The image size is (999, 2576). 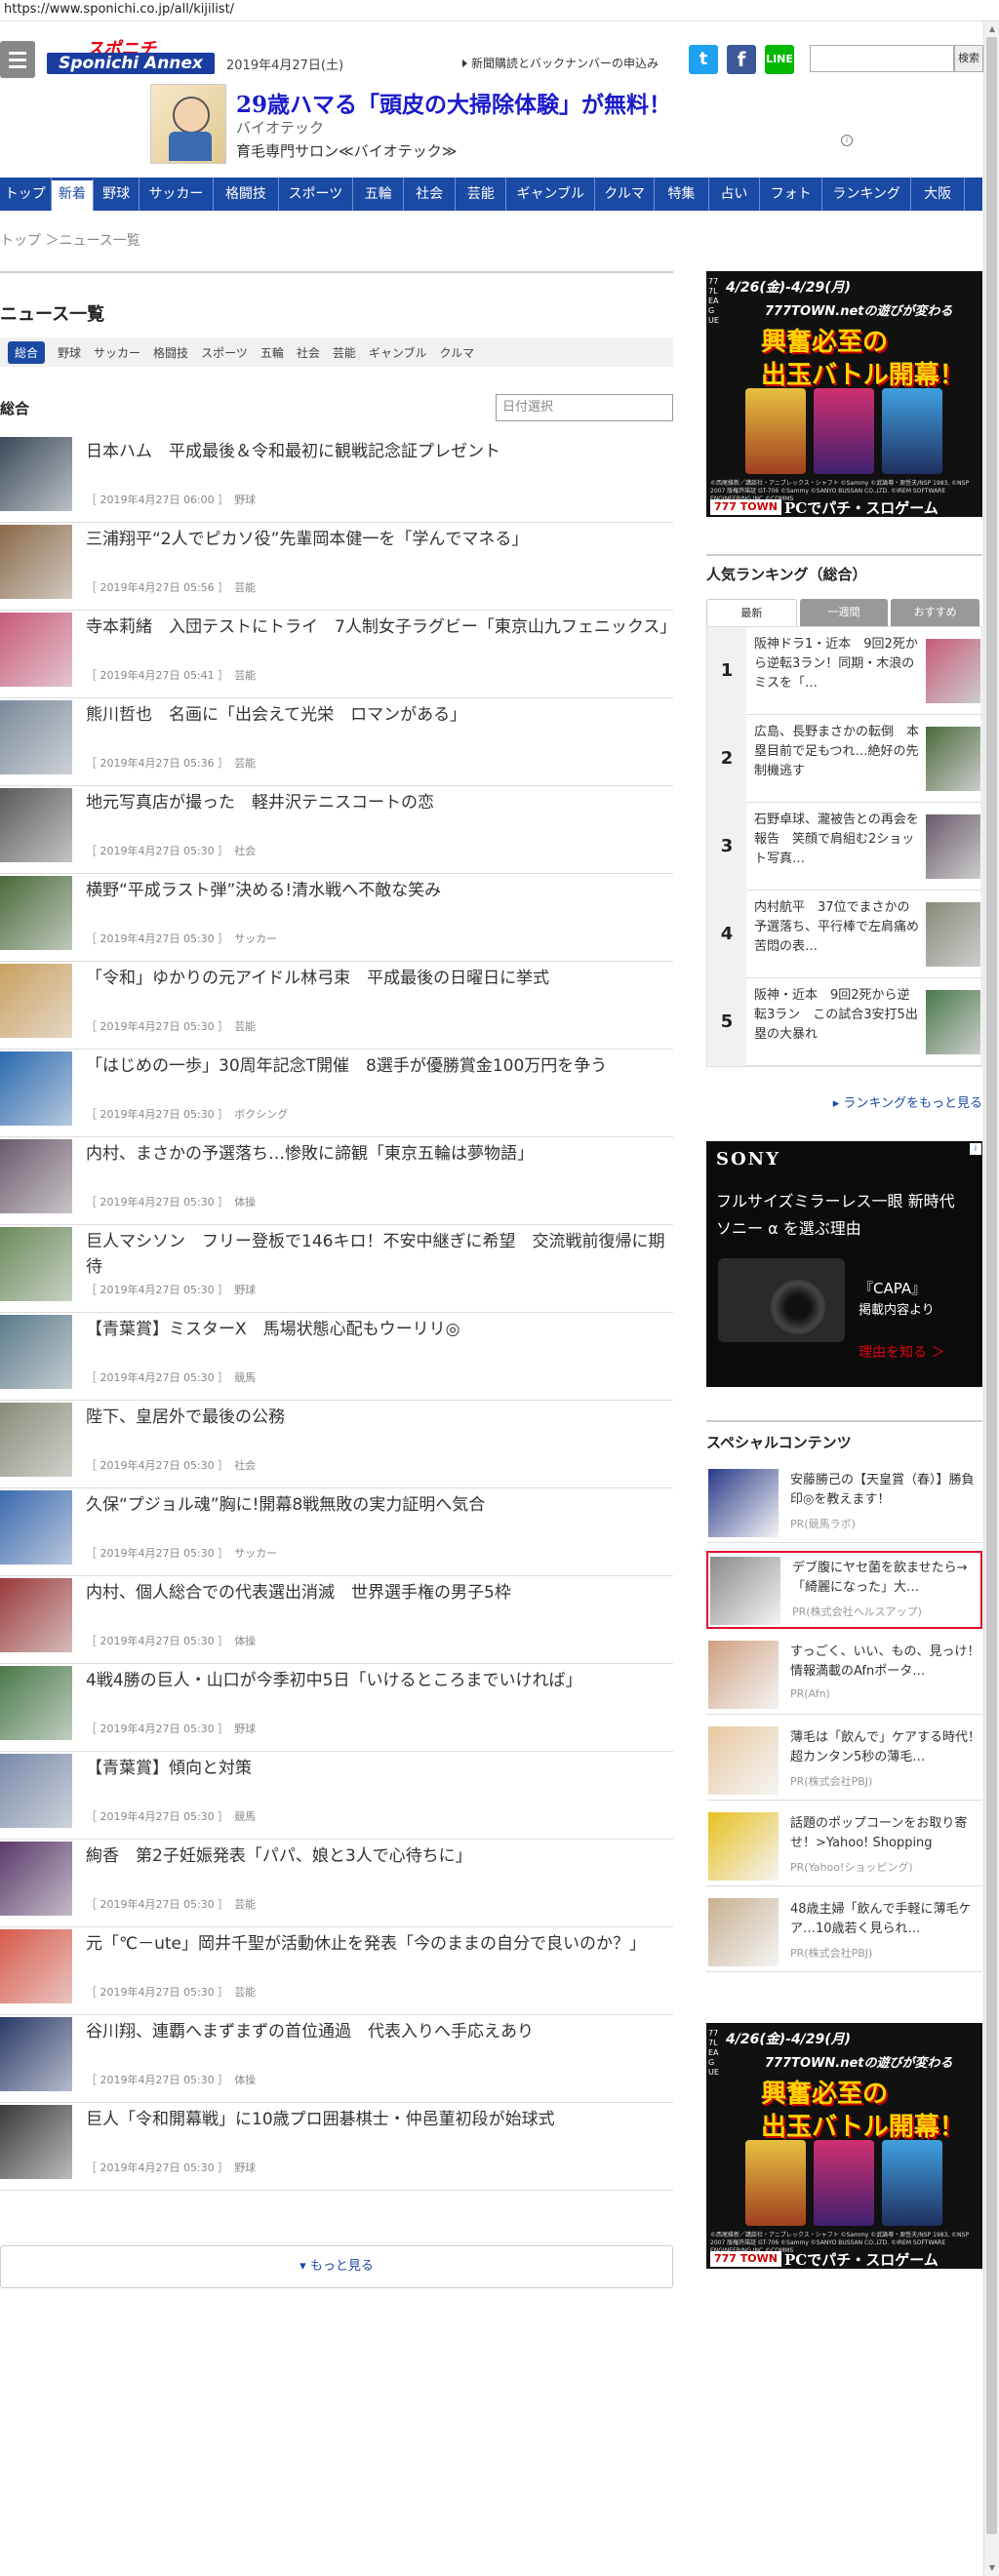 I want to click on news-title: 4戦4勝の巨人・山口が今季初中5日「いけるところまでいければ」, so click(x=378, y=1680).